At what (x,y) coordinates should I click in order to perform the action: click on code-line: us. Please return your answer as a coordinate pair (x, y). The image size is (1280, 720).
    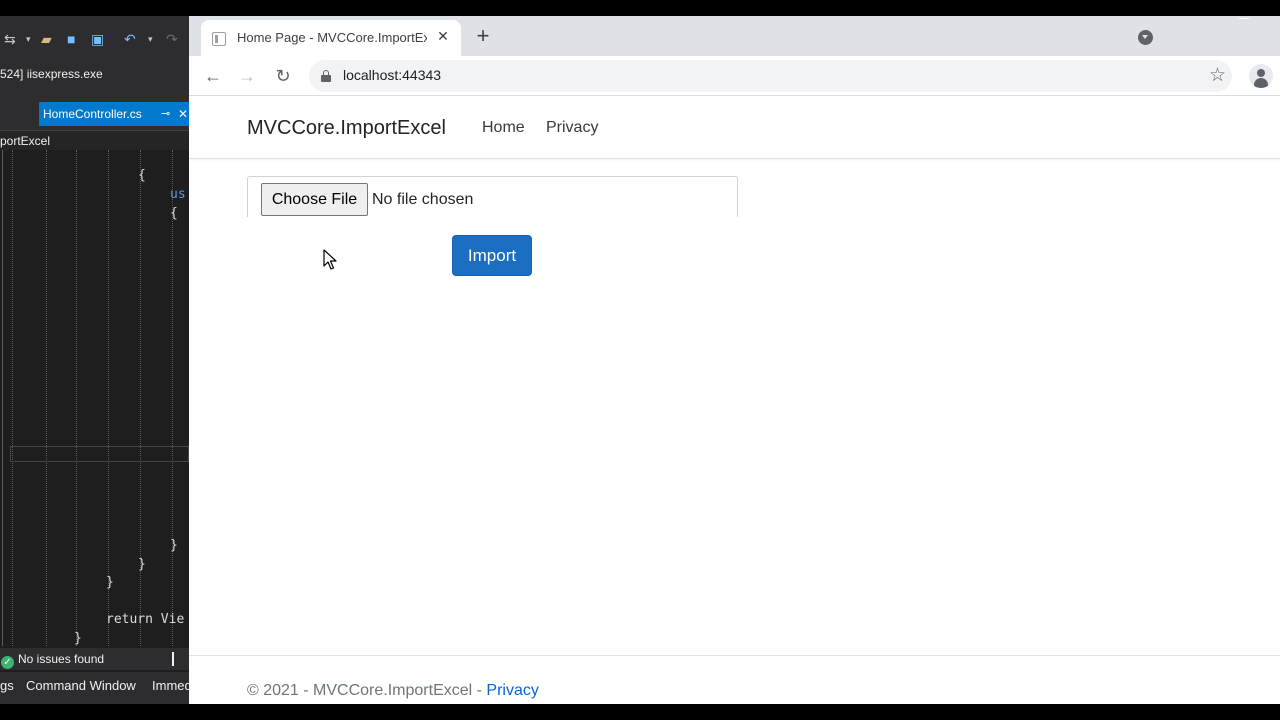
    Looking at the image, I should click on (178, 194).